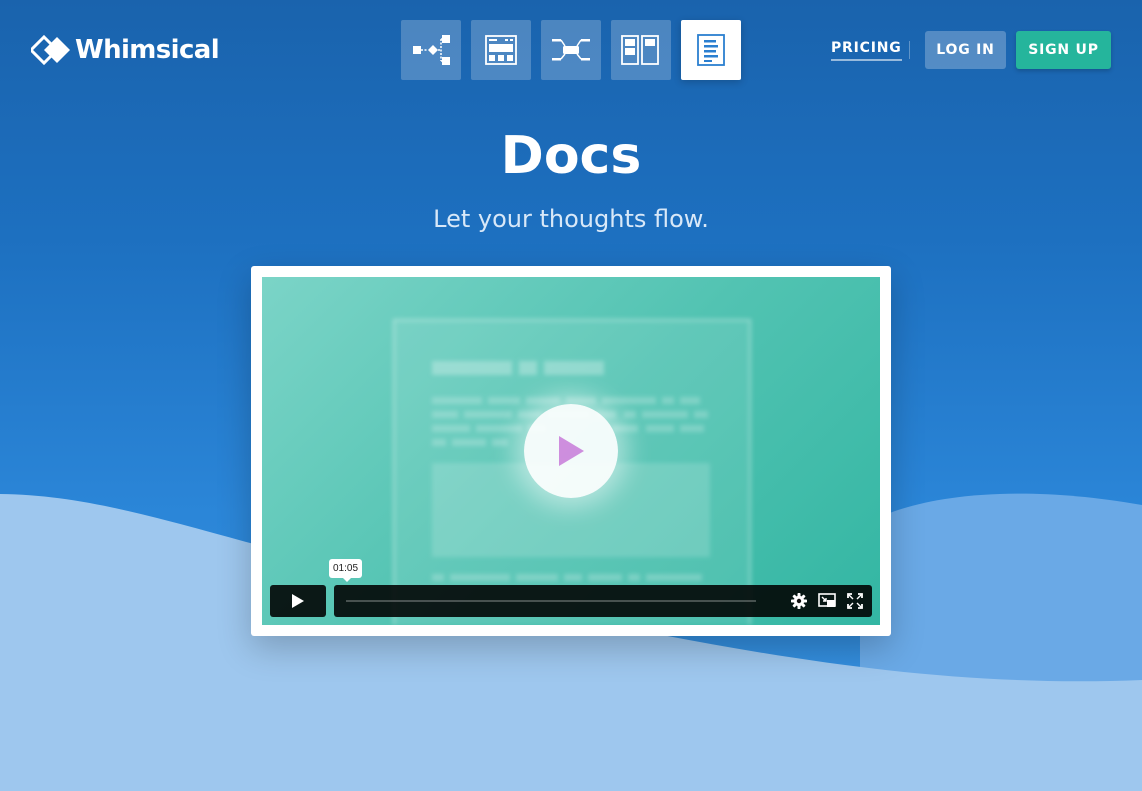 This screenshot has height=791, width=1142. I want to click on signup-button: SIGN UP, so click(1063, 50).